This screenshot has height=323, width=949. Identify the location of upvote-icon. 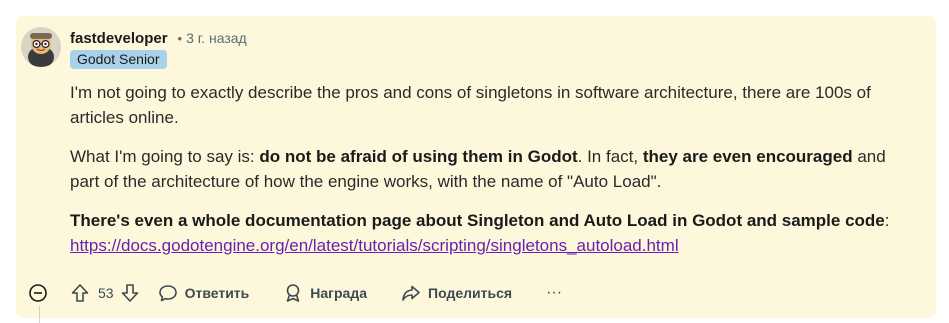
(80, 293).